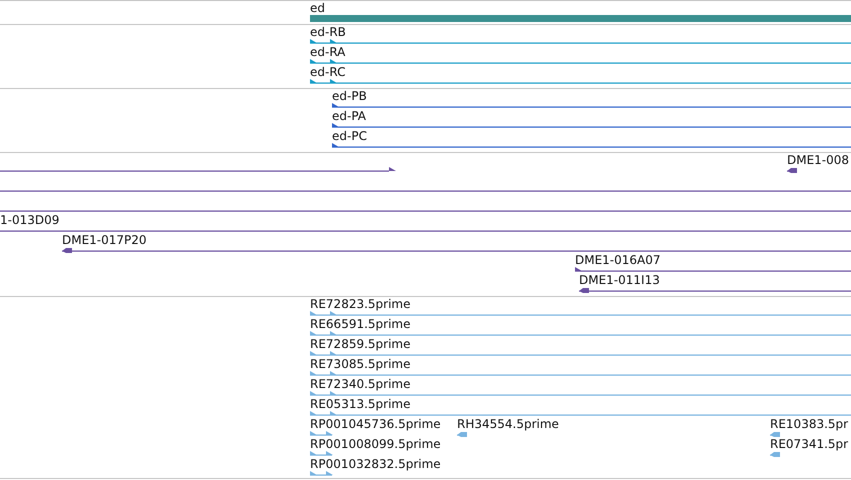 The width and height of the screenshot is (851, 480). What do you see at coordinates (328, 32) in the screenshot?
I see `feature-label: ed-RB` at bounding box center [328, 32].